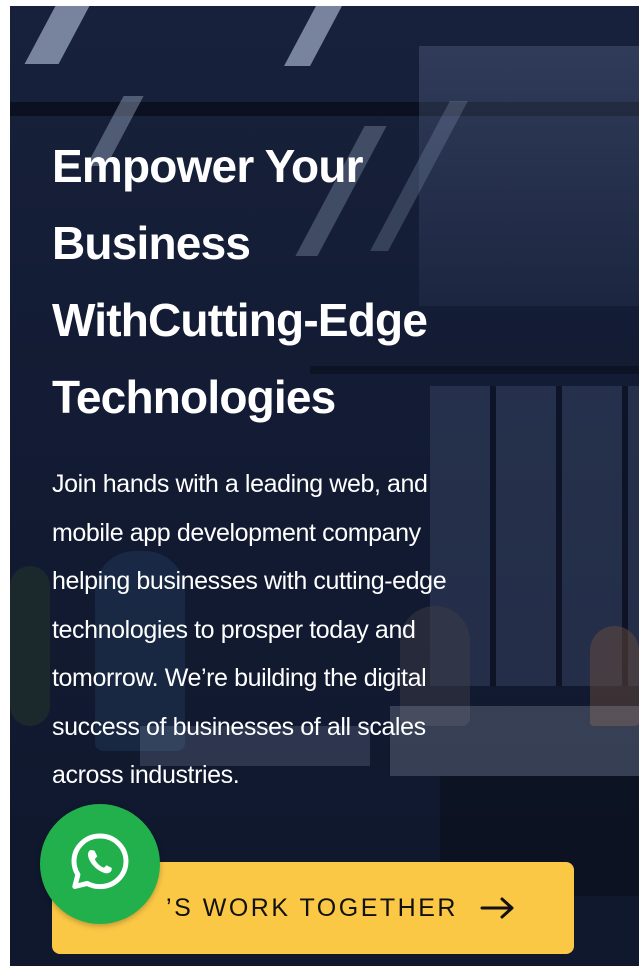 The width and height of the screenshot is (639, 966). I want to click on description-line: Join hands with a leading web, and, so click(240, 484).